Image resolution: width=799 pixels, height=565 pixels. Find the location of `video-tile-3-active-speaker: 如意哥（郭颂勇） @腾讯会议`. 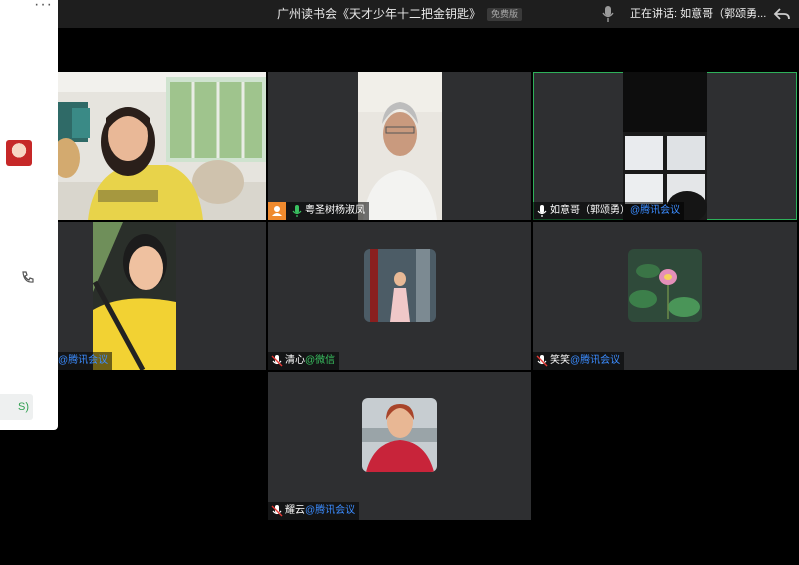

video-tile-3-active-speaker: 如意哥（郭颂勇） @腾讯会议 is located at coordinates (665, 146).